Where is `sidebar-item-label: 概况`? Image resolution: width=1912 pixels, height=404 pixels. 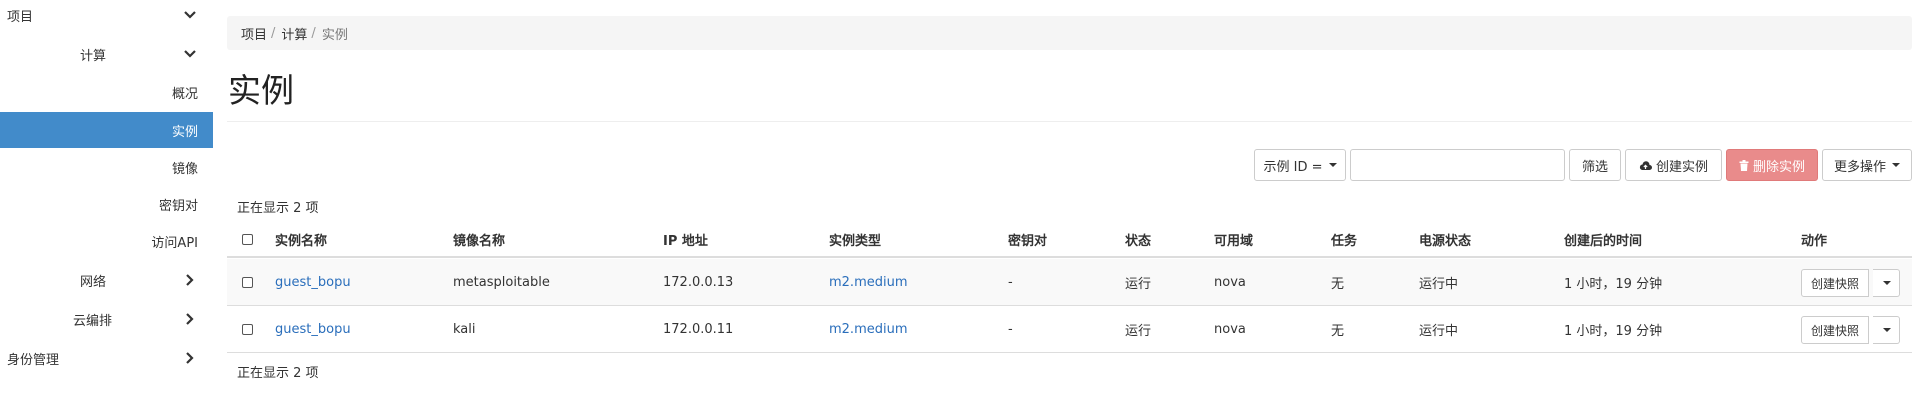 sidebar-item-label: 概况 is located at coordinates (184, 94).